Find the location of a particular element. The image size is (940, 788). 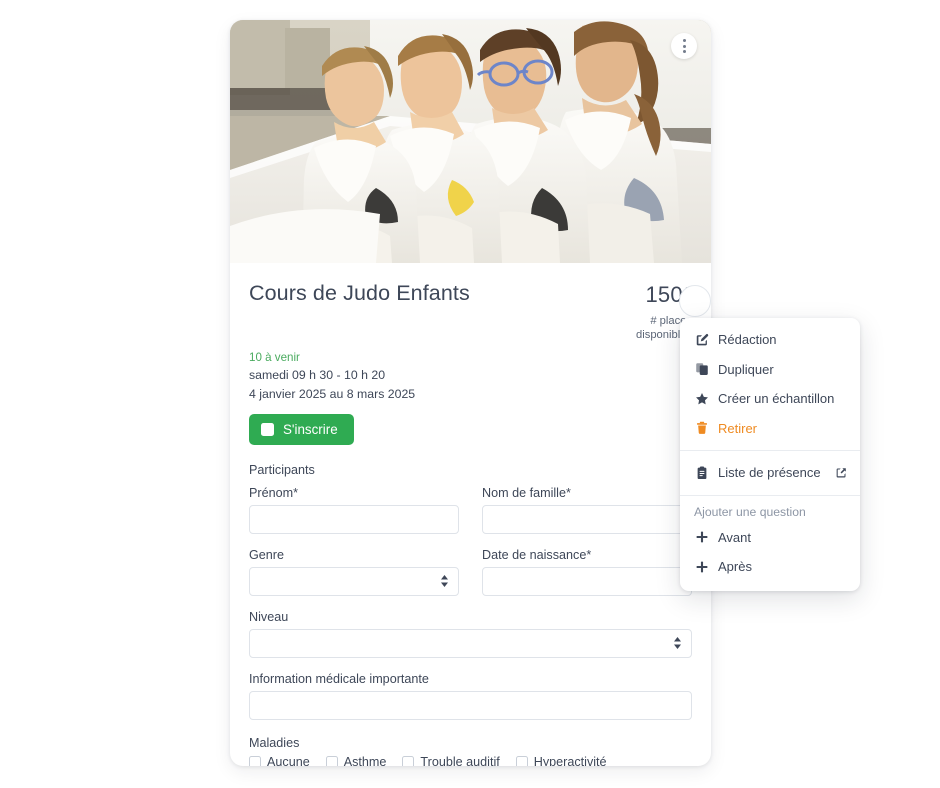

menu-item-retirer: Retirer is located at coordinates (770, 429).